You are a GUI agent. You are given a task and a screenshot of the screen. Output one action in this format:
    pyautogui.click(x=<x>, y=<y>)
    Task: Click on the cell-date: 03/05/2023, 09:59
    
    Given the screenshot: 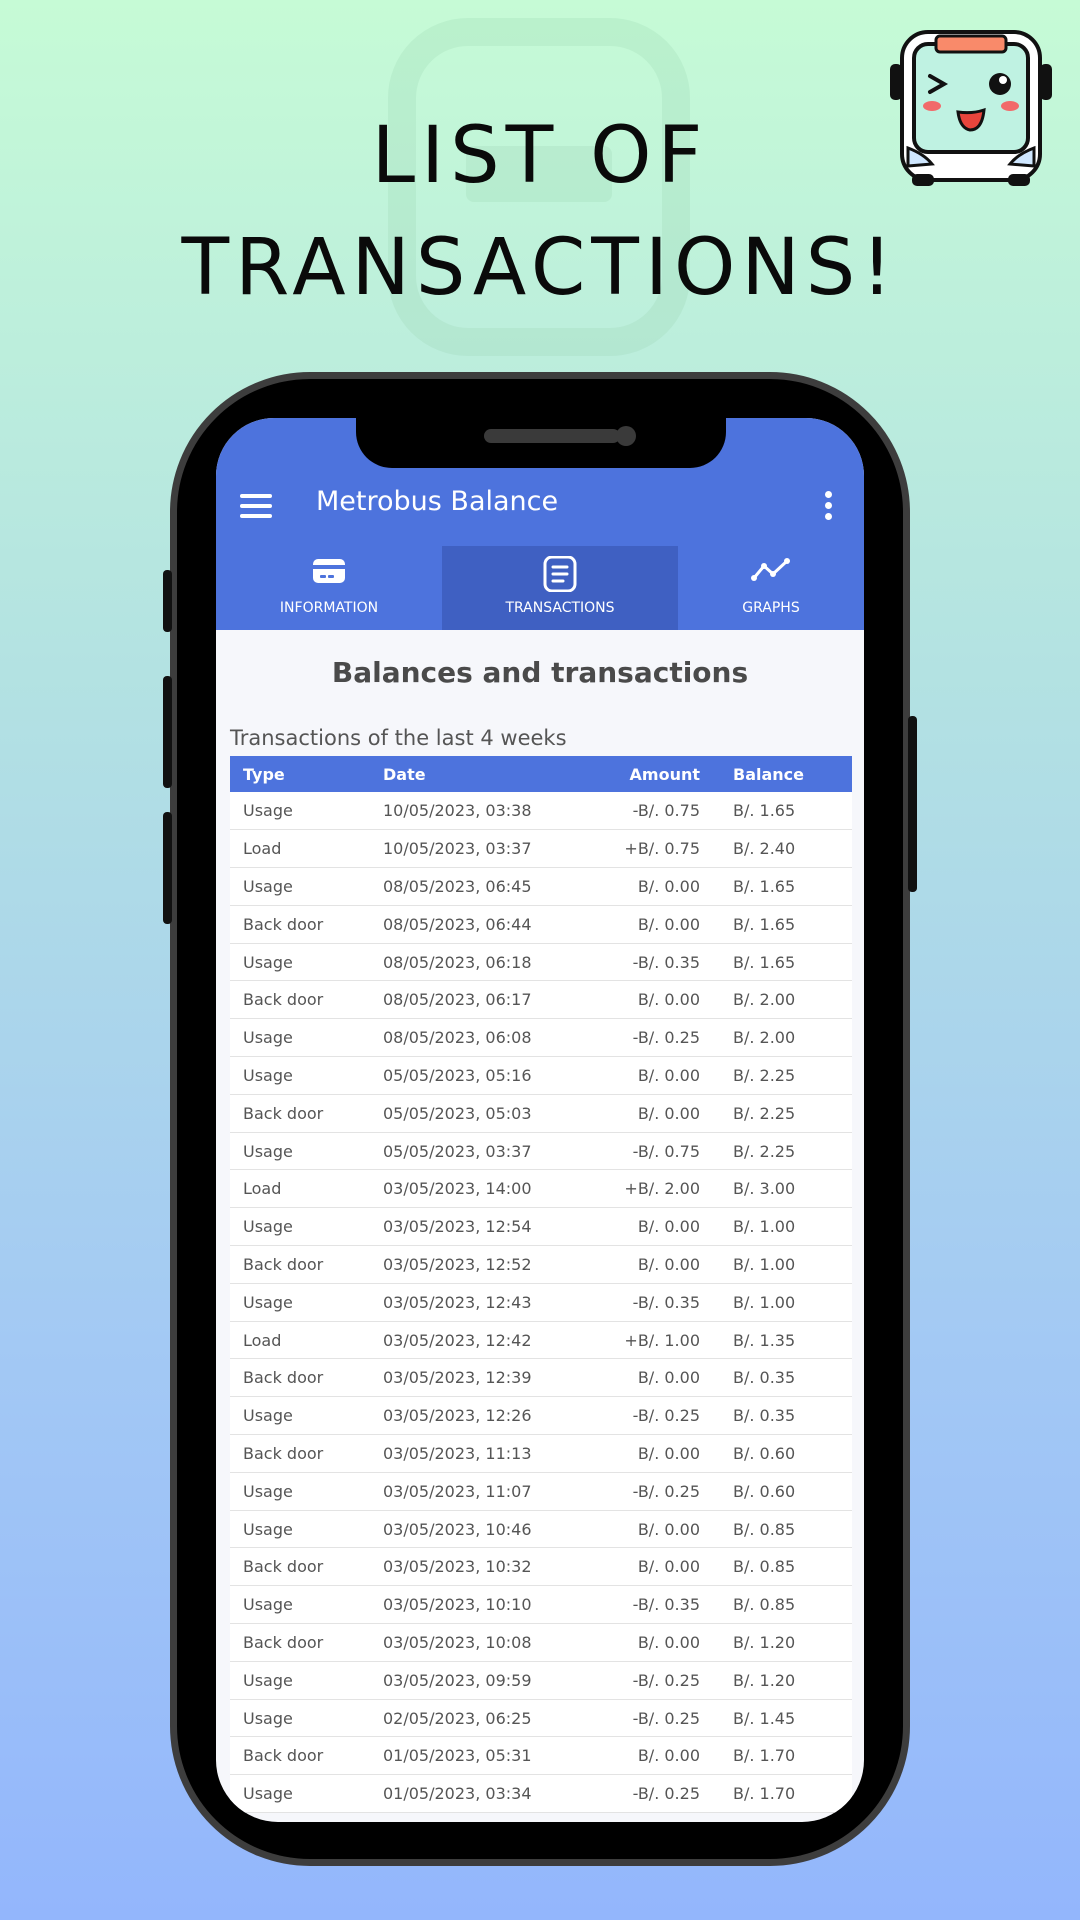 What is the action you would take?
    pyautogui.click(x=480, y=1680)
    